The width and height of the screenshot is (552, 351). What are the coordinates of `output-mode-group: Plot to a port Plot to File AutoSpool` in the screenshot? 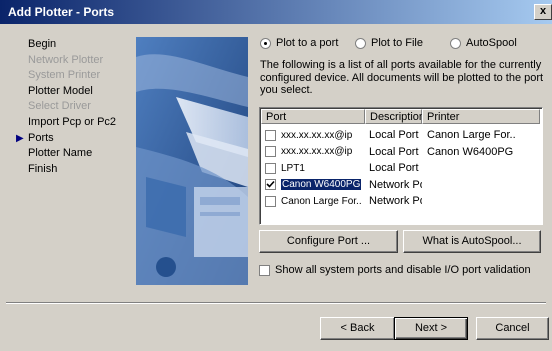 It's located at (405, 45).